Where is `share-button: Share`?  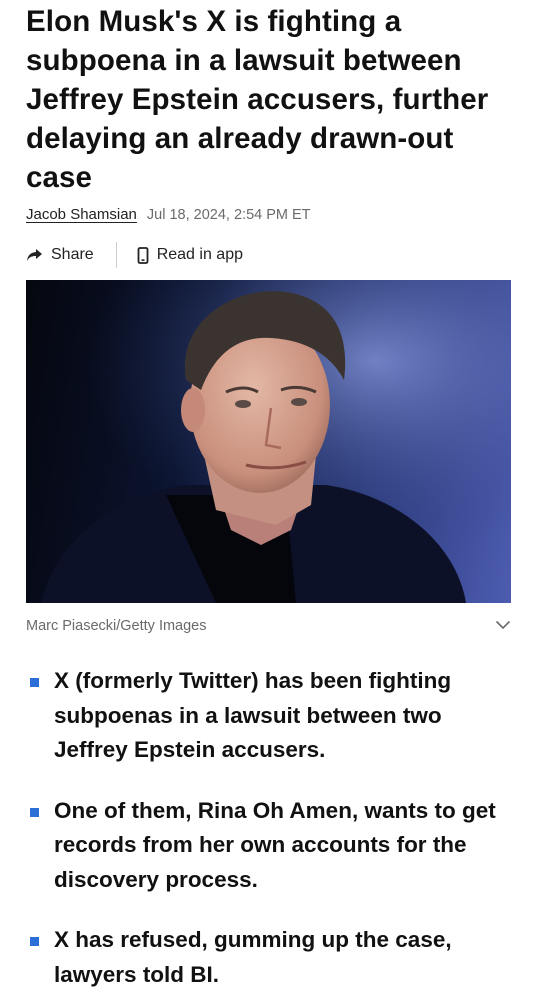
share-button: Share is located at coordinates (60, 255).